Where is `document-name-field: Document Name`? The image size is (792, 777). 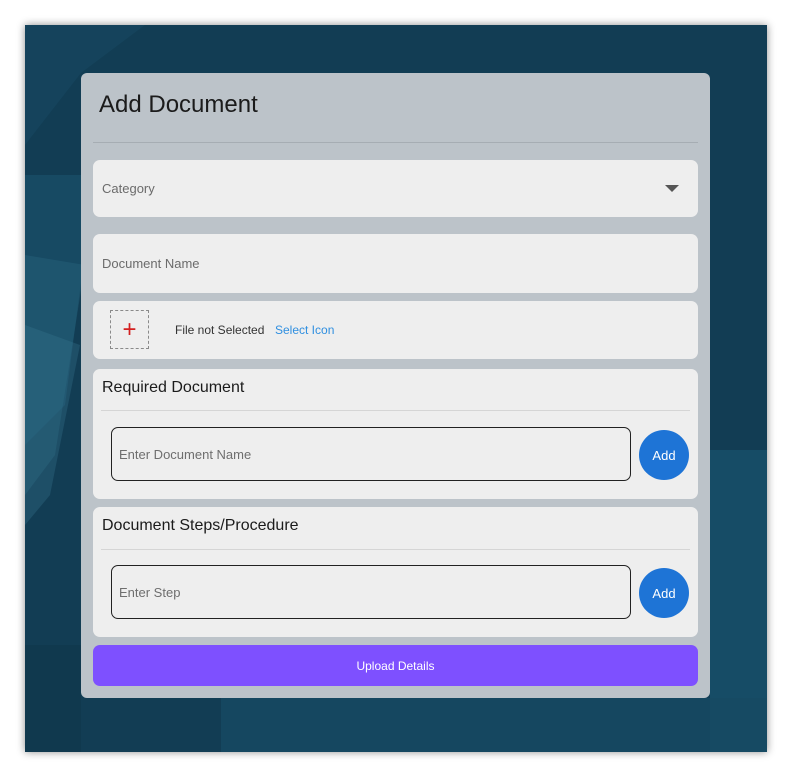
document-name-field: Document Name is located at coordinates (395, 263).